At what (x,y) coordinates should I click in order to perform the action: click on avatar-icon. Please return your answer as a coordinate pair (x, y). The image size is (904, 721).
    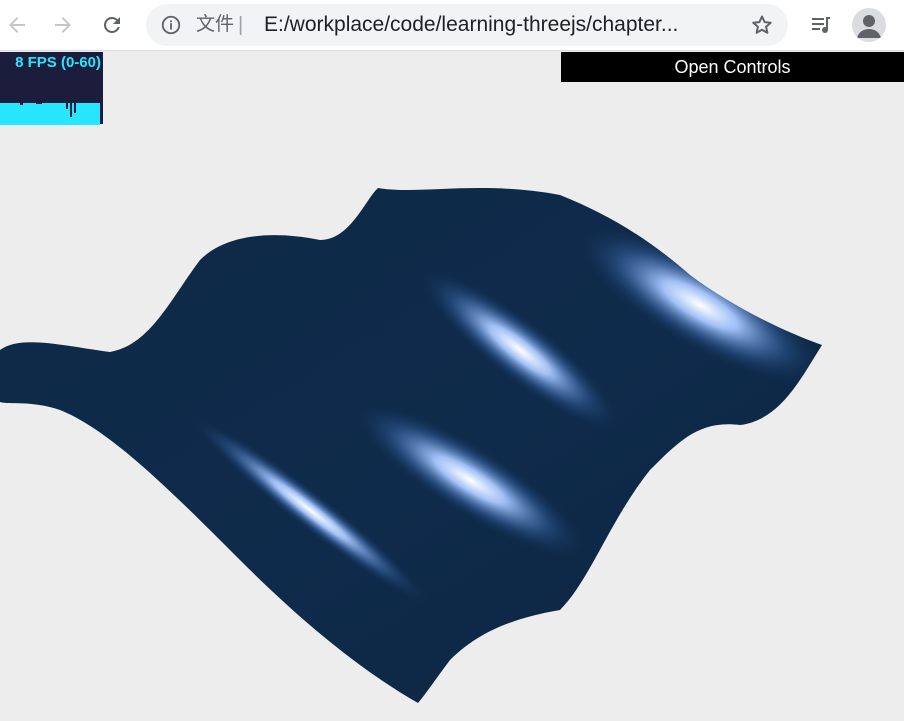
    Looking at the image, I should click on (869, 26).